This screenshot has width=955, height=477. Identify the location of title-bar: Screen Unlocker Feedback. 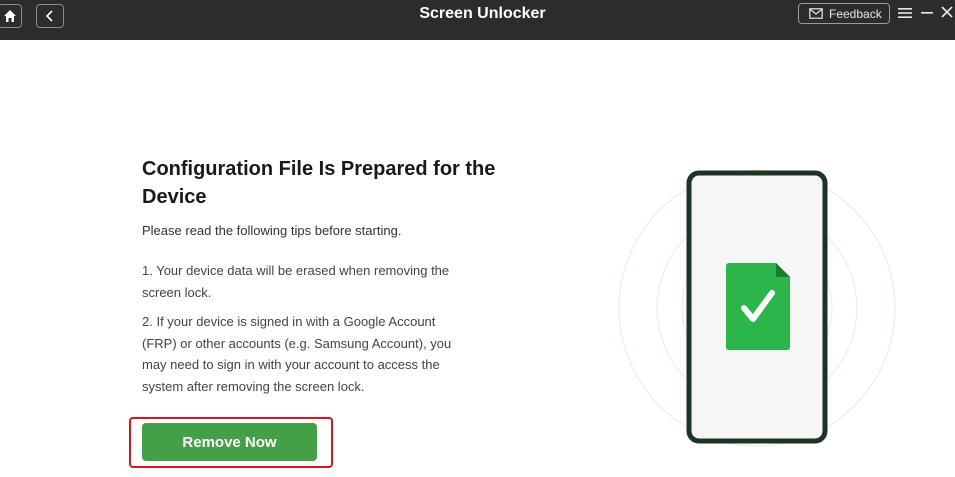
(477, 20).